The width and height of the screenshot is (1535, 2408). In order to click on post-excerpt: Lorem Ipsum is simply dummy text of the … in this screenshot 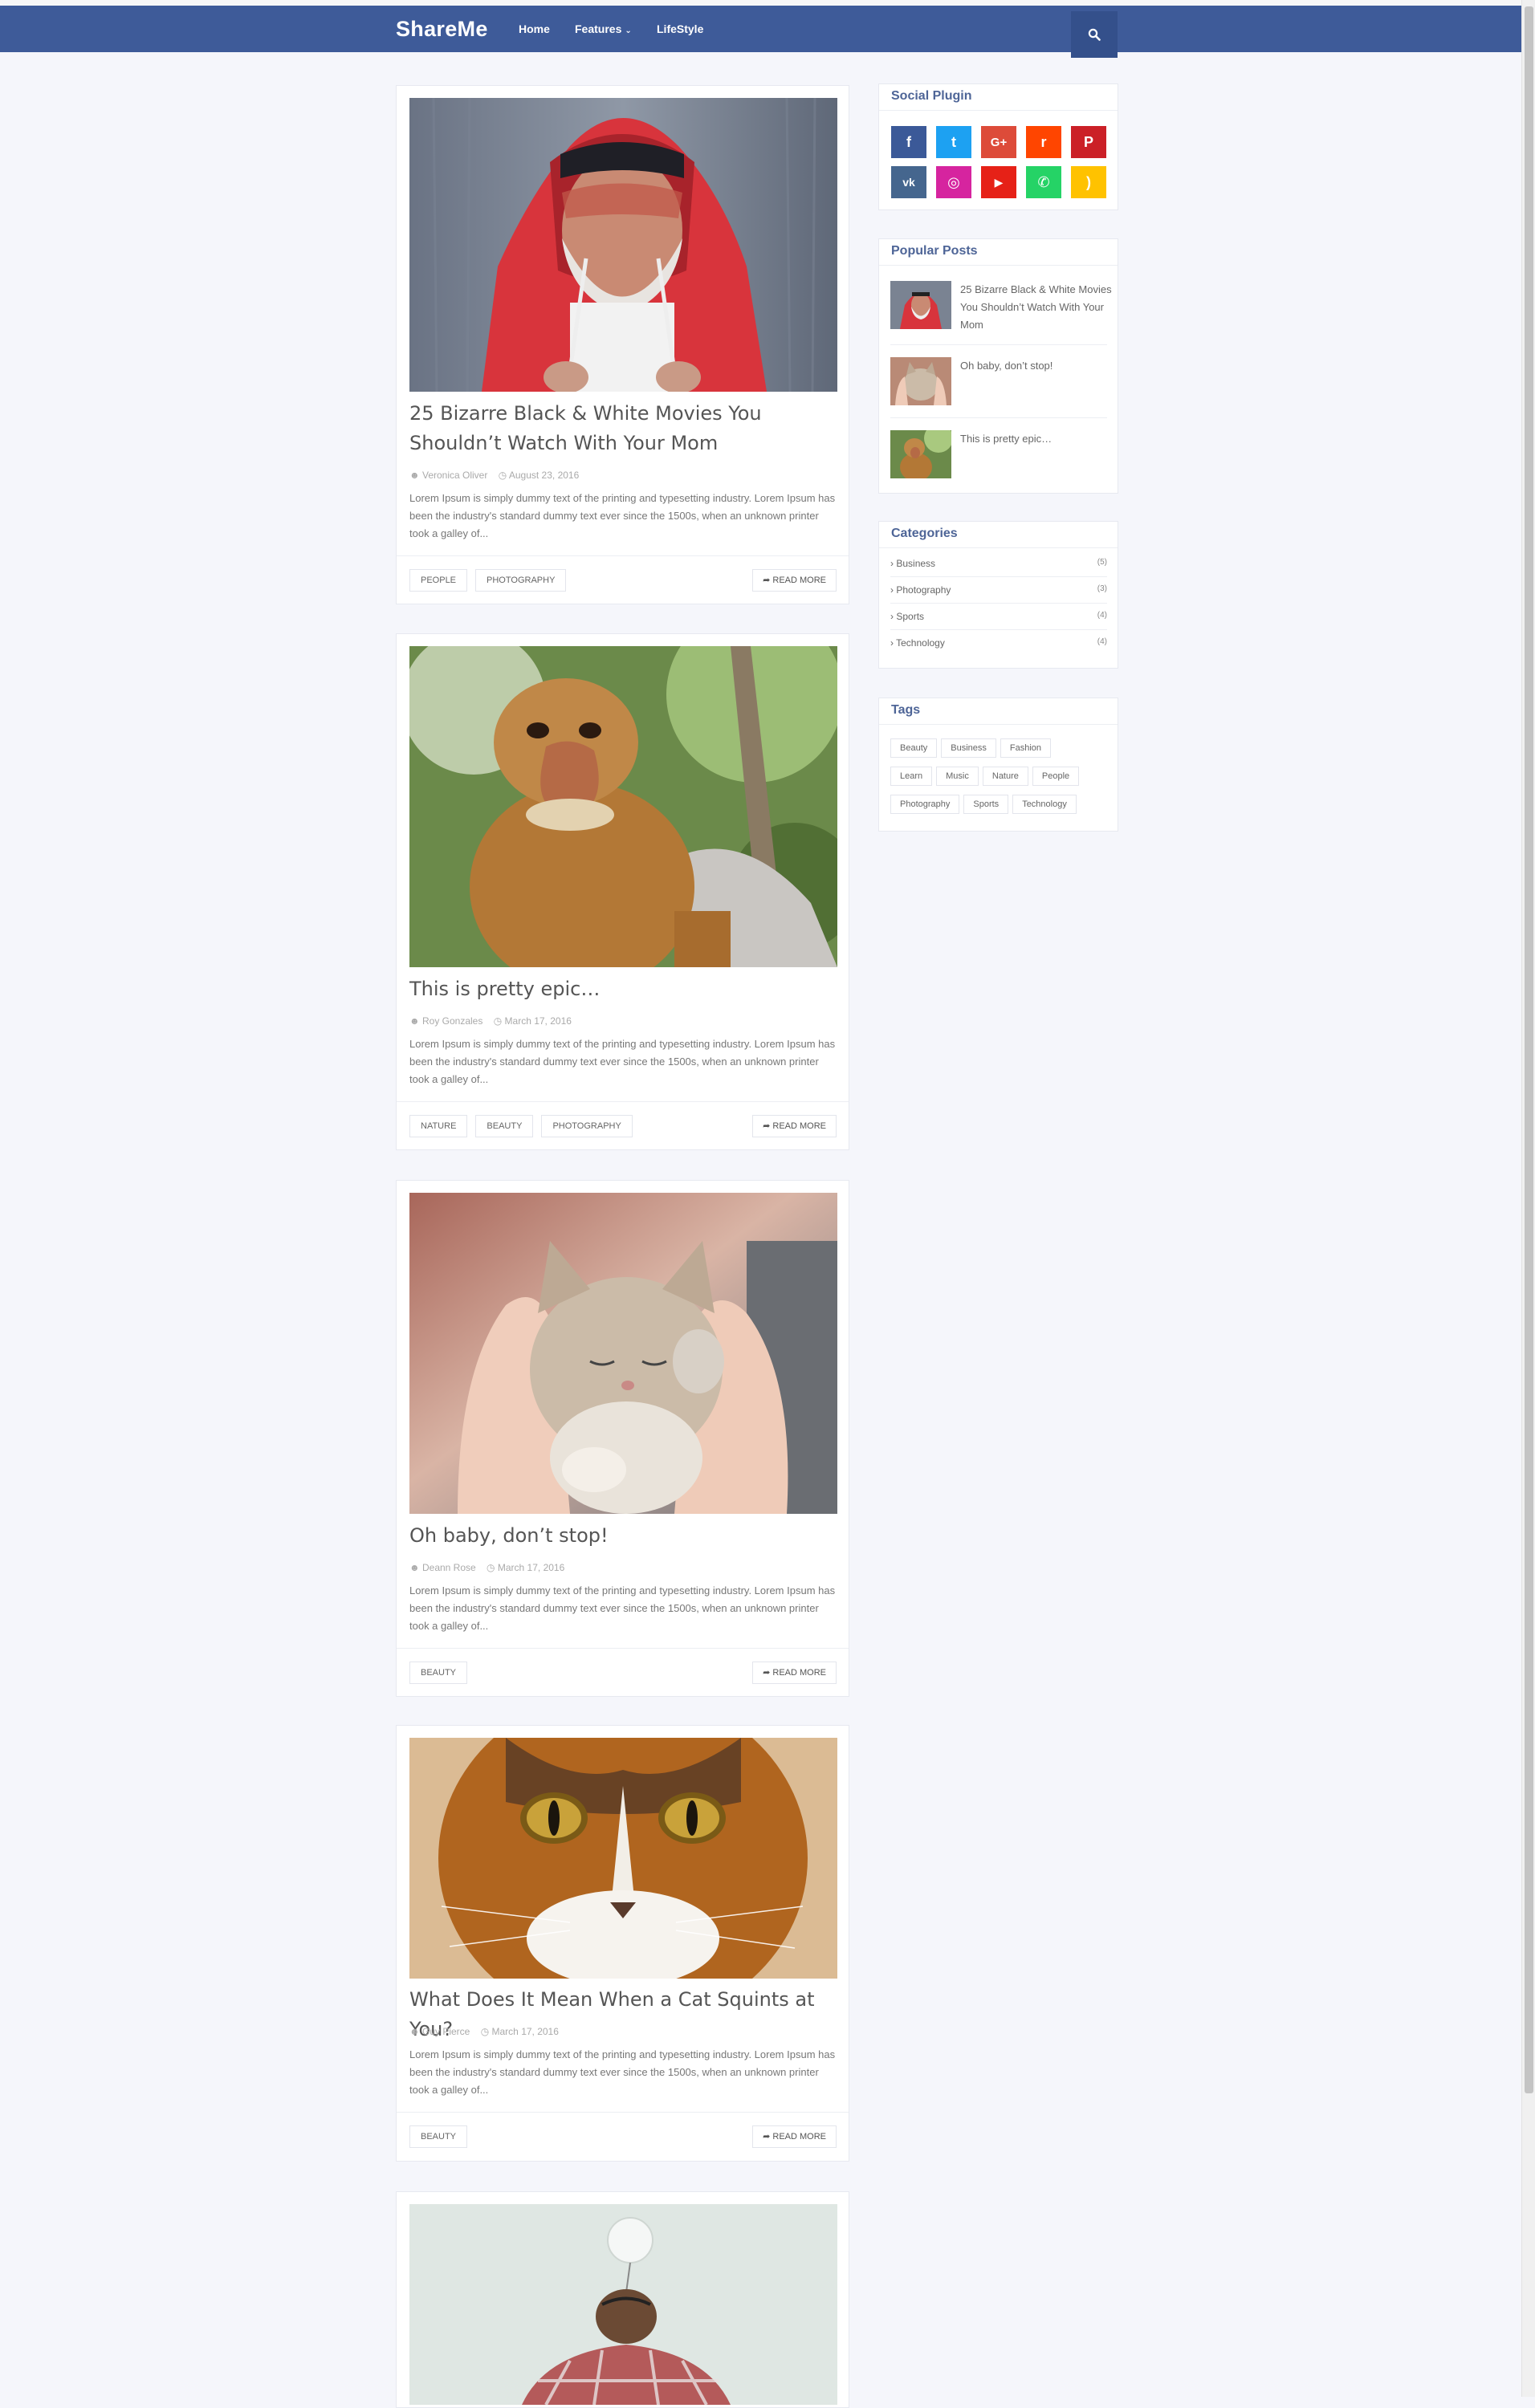, I will do `click(622, 515)`.